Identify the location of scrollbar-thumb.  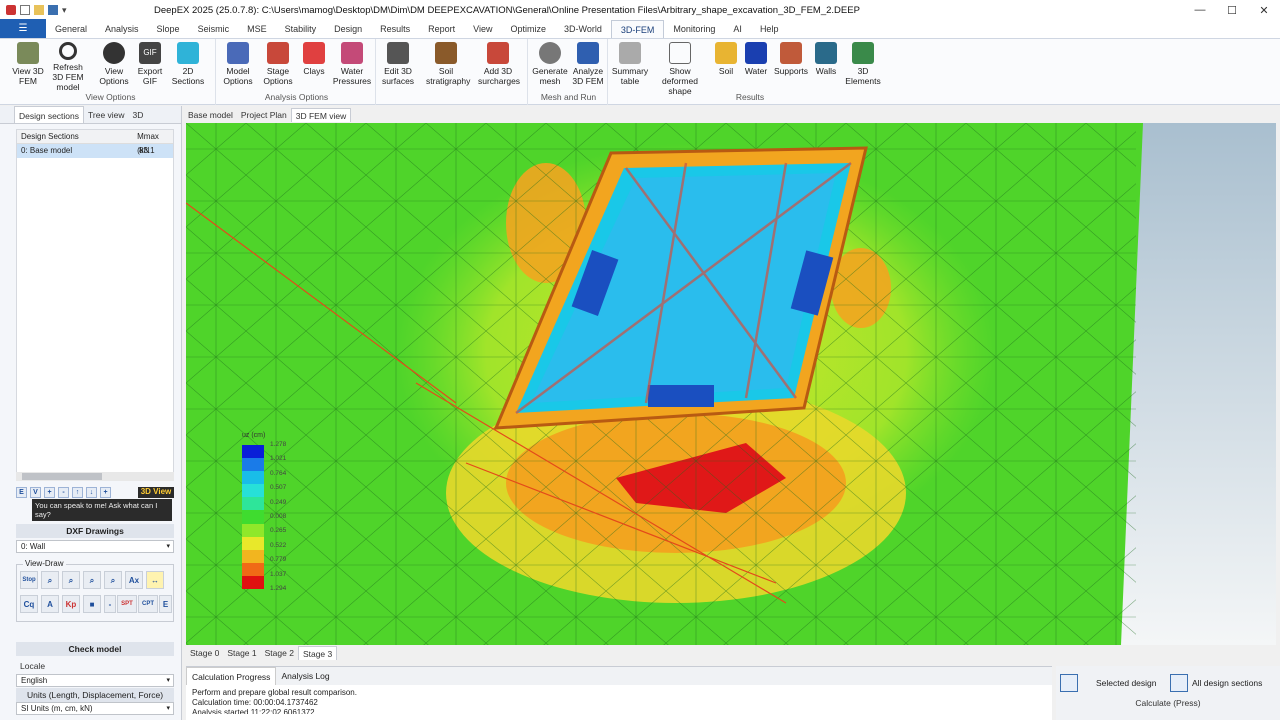
(62, 476).